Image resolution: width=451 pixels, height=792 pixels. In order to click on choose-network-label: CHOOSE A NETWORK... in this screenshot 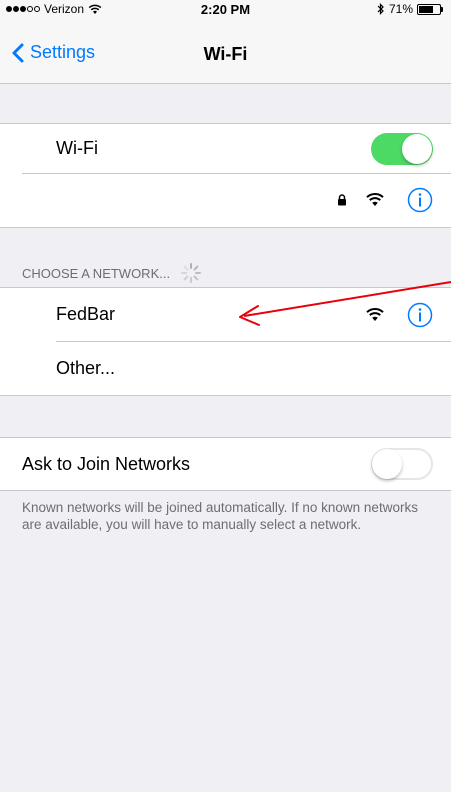, I will do `click(96, 273)`.